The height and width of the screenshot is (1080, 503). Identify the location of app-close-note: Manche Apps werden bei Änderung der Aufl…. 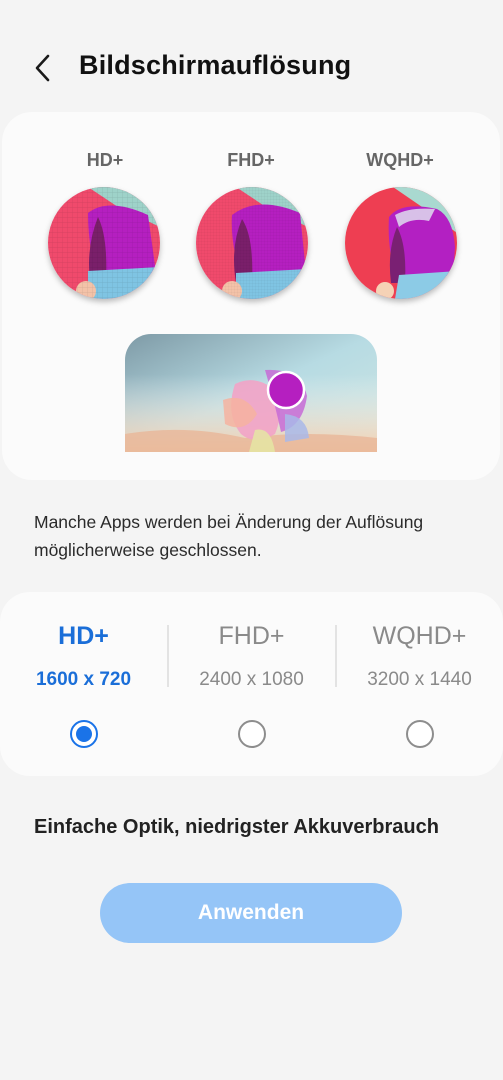
(229, 536).